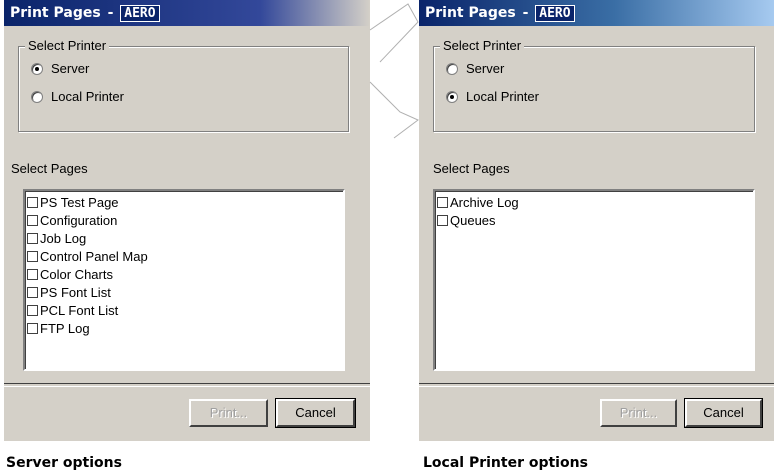 This screenshot has height=475, width=774. What do you see at coordinates (63, 238) in the screenshot?
I see `list-item-label: Job Log` at bounding box center [63, 238].